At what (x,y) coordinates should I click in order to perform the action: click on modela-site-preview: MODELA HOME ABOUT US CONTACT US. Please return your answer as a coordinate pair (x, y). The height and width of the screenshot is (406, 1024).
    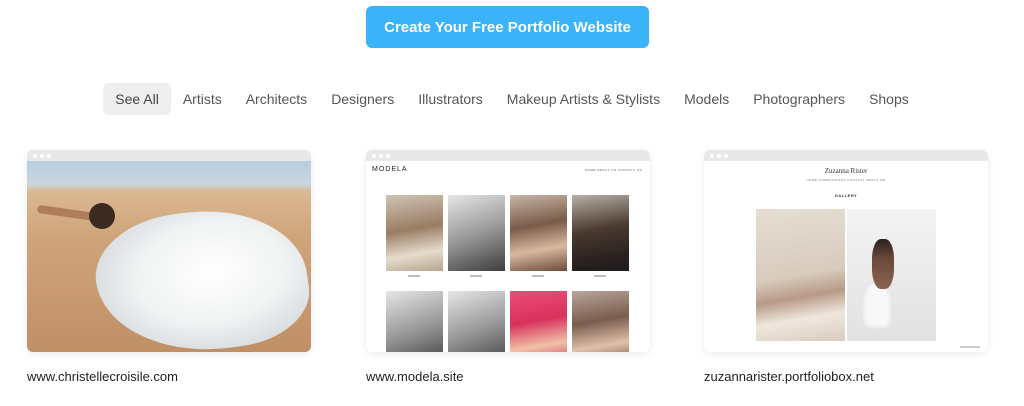
    Looking at the image, I should click on (508, 256).